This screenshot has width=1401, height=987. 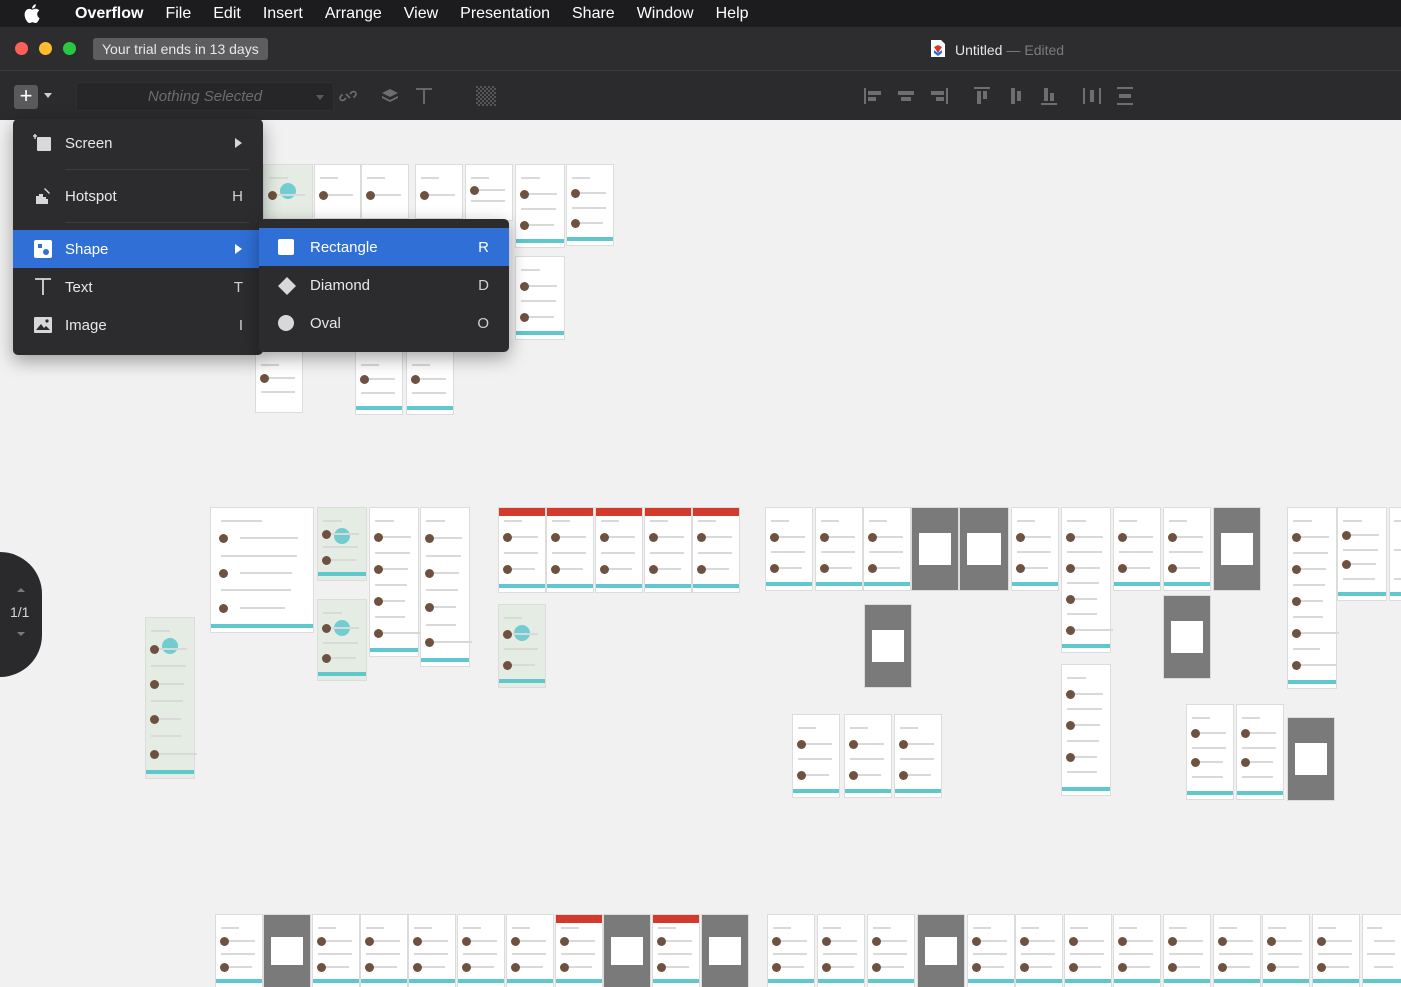 I want to click on add-menu-caret-icon, so click(x=48, y=95).